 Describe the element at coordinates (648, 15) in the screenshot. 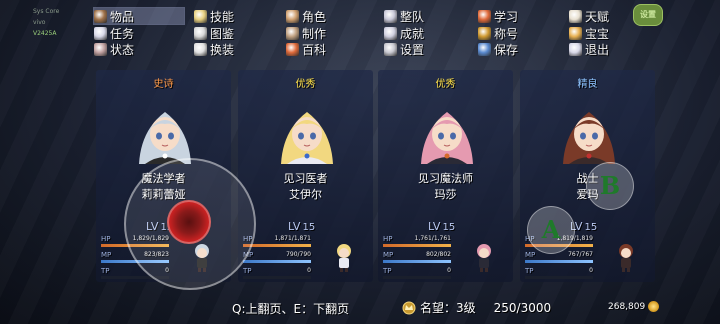

I see `settings-badge-button: 设置` at that location.